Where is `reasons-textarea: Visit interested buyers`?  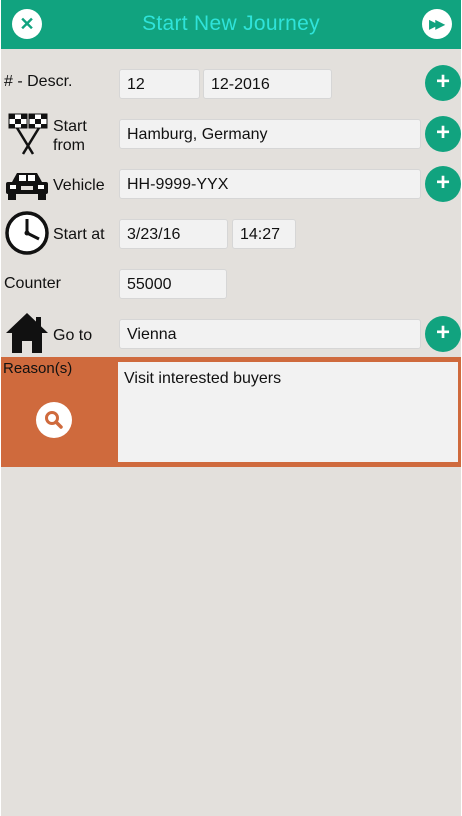
reasons-textarea: Visit interested buyers is located at coordinates (288, 412).